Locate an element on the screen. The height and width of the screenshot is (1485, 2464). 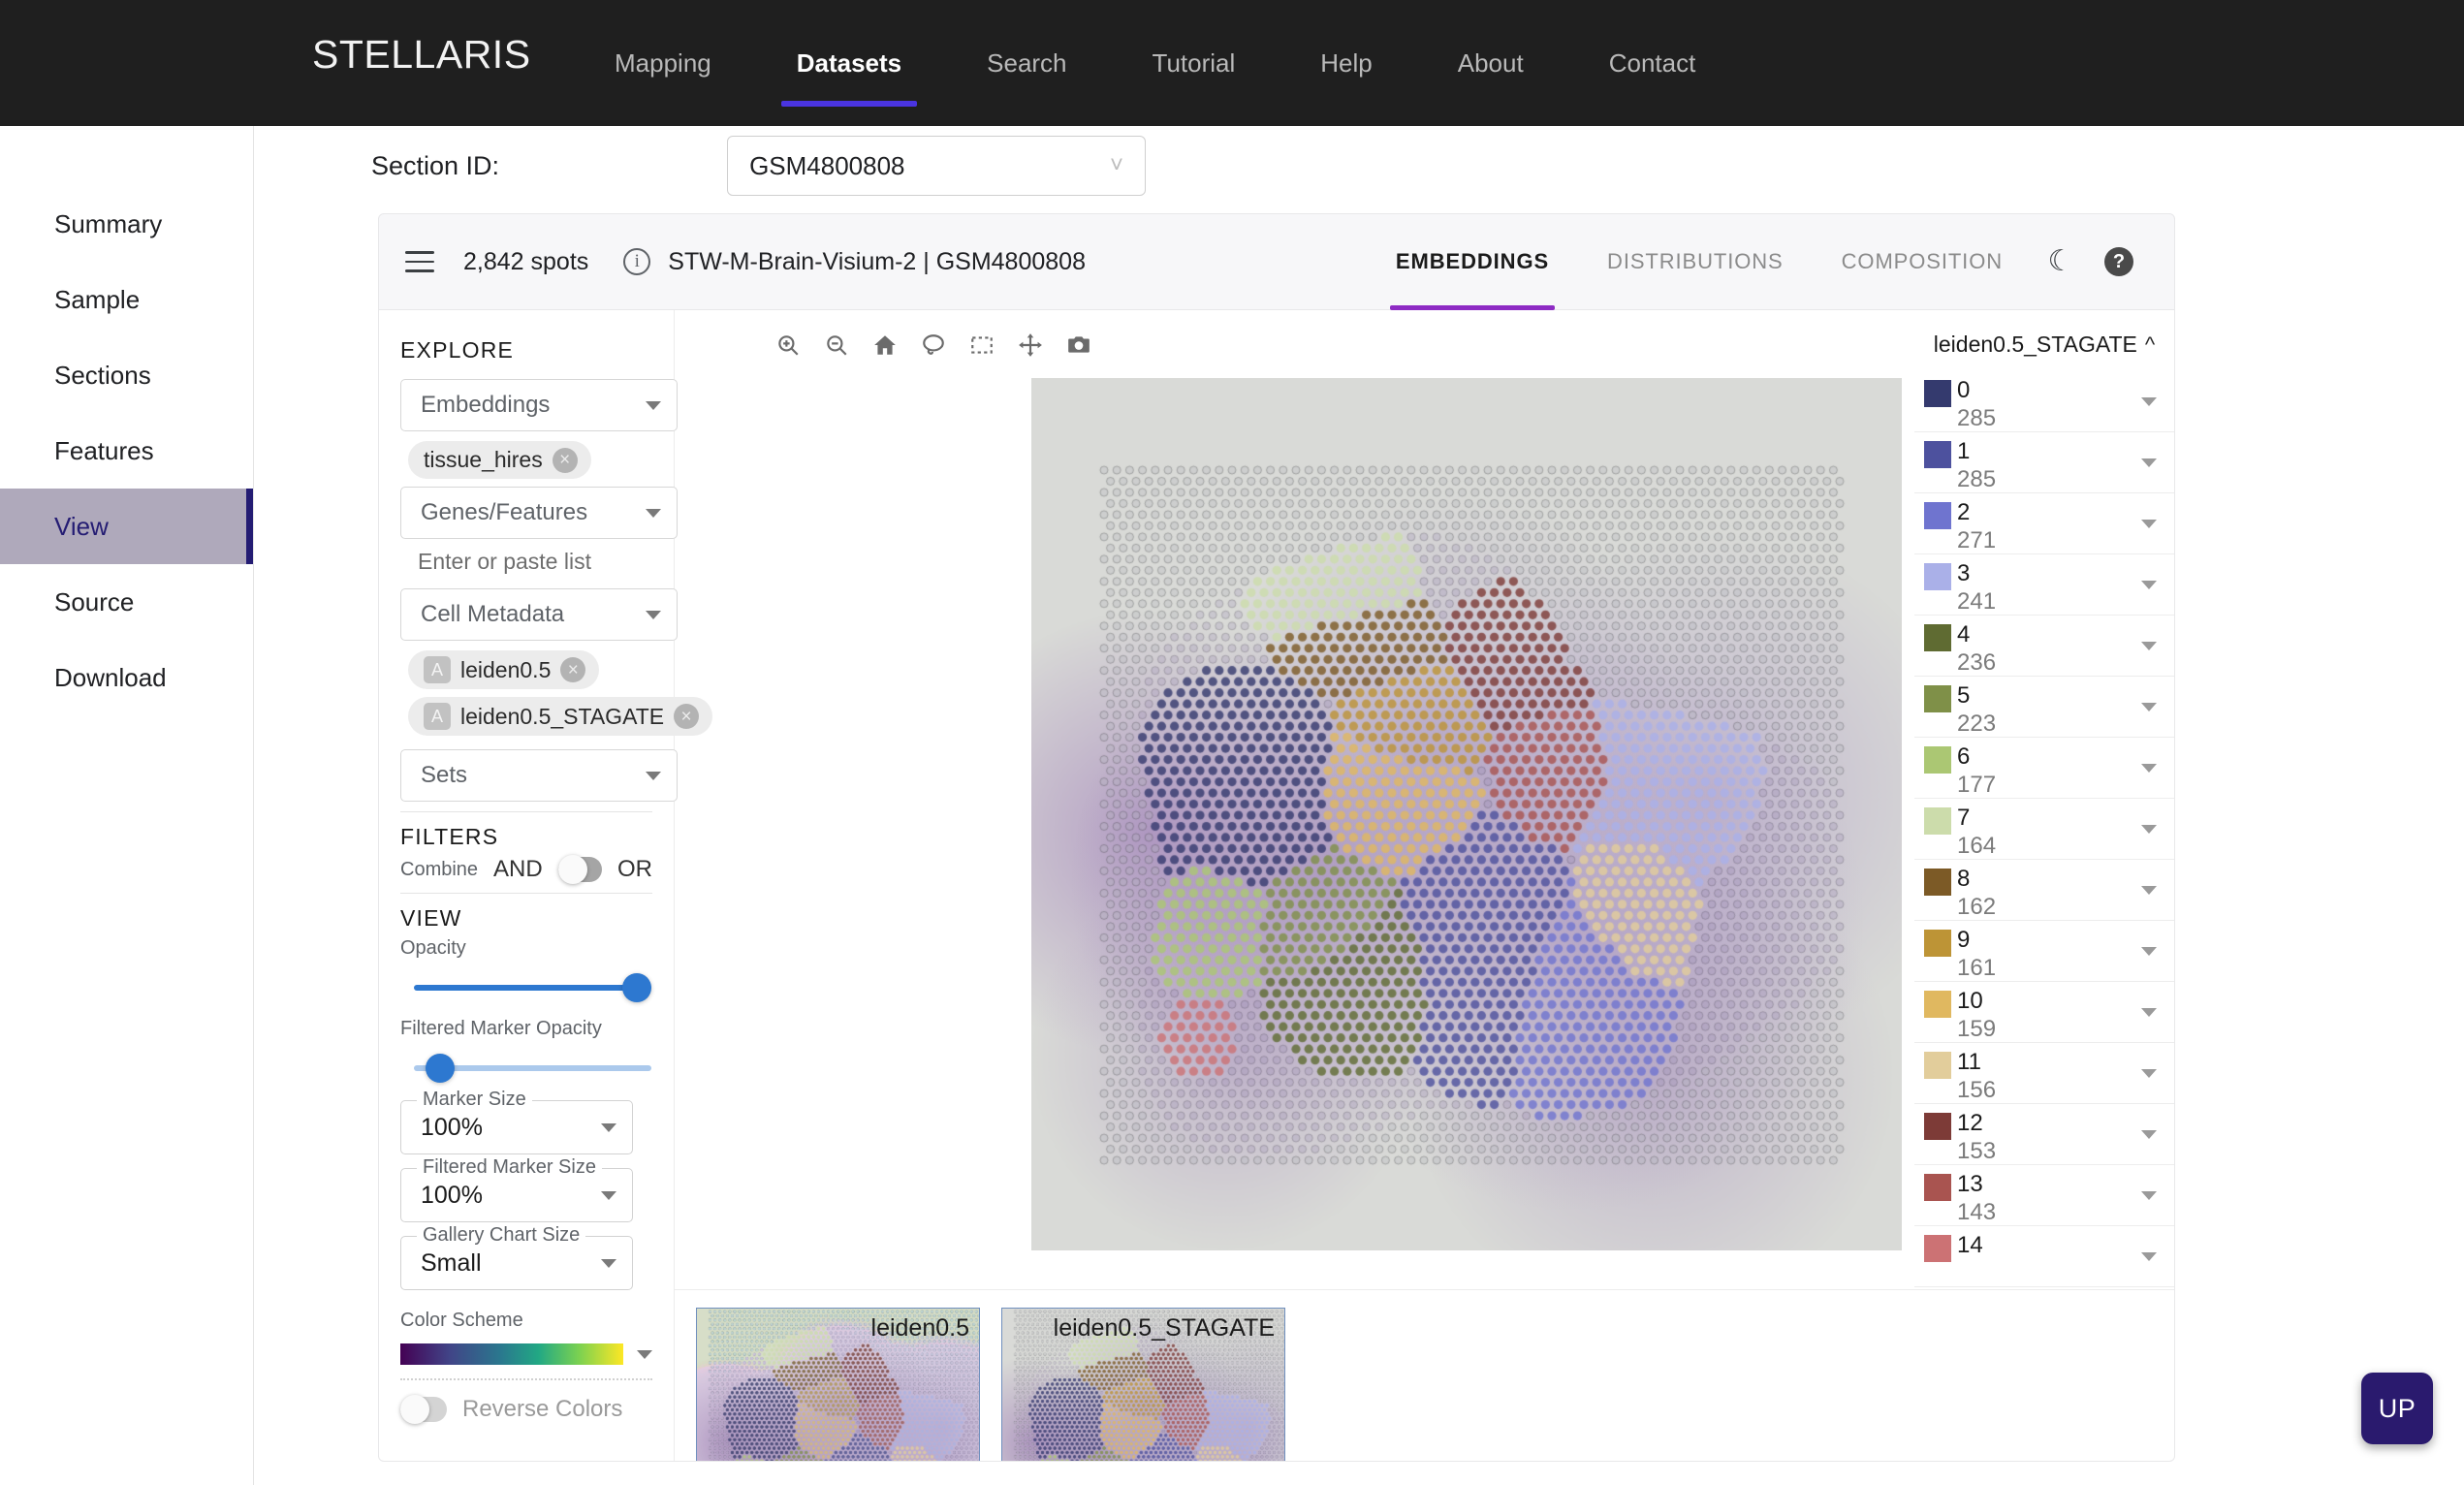
gallery-chart-size-field: Gallery Chart Size Small is located at coordinates (516, 1257).